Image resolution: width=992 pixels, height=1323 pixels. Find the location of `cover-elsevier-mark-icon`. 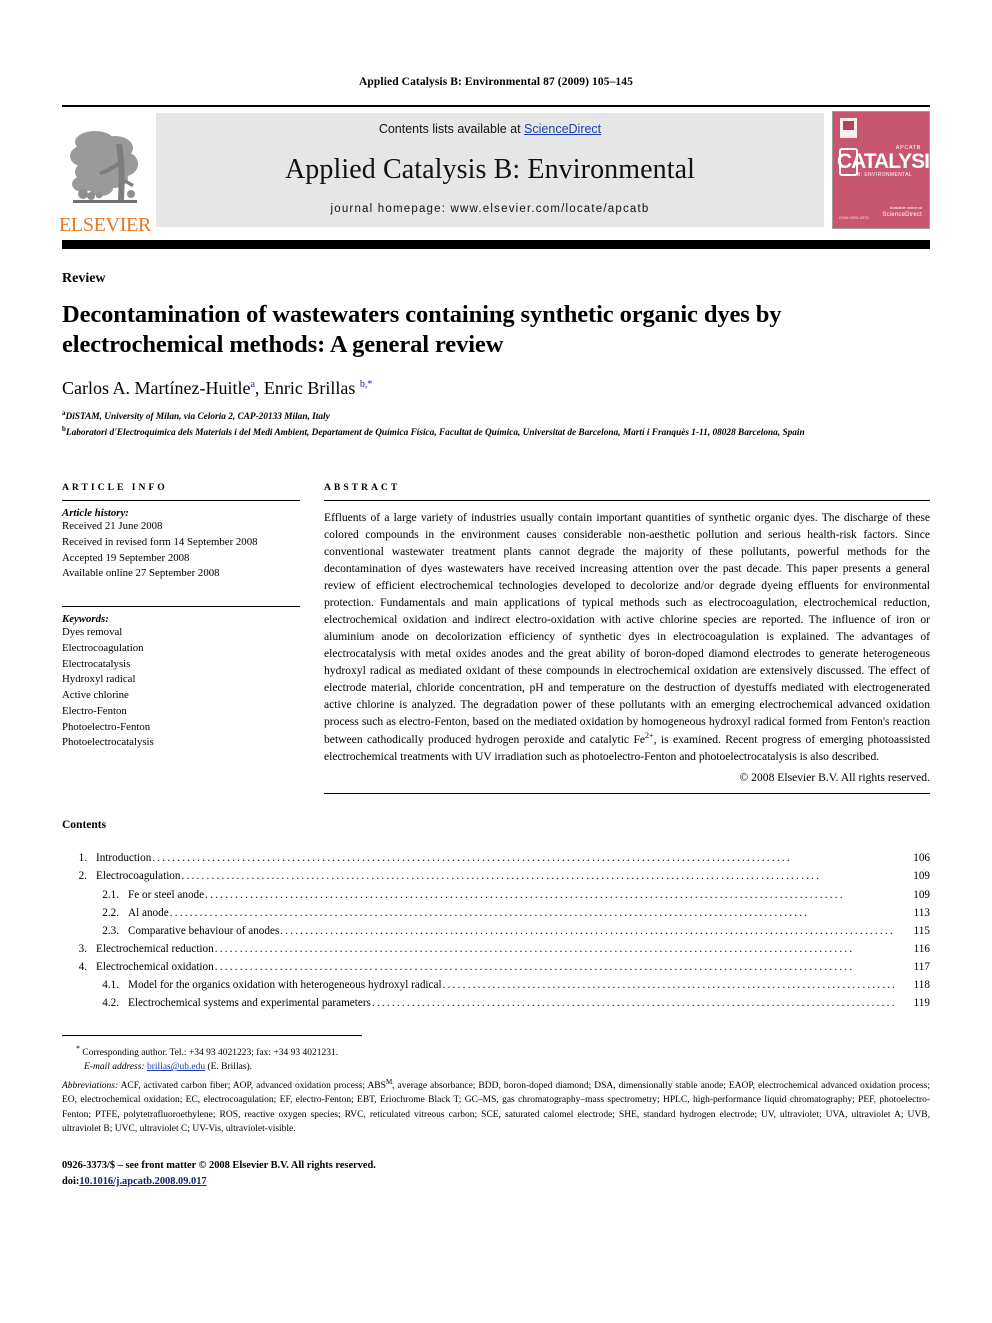

cover-elsevier-mark-icon is located at coordinates (848, 128).